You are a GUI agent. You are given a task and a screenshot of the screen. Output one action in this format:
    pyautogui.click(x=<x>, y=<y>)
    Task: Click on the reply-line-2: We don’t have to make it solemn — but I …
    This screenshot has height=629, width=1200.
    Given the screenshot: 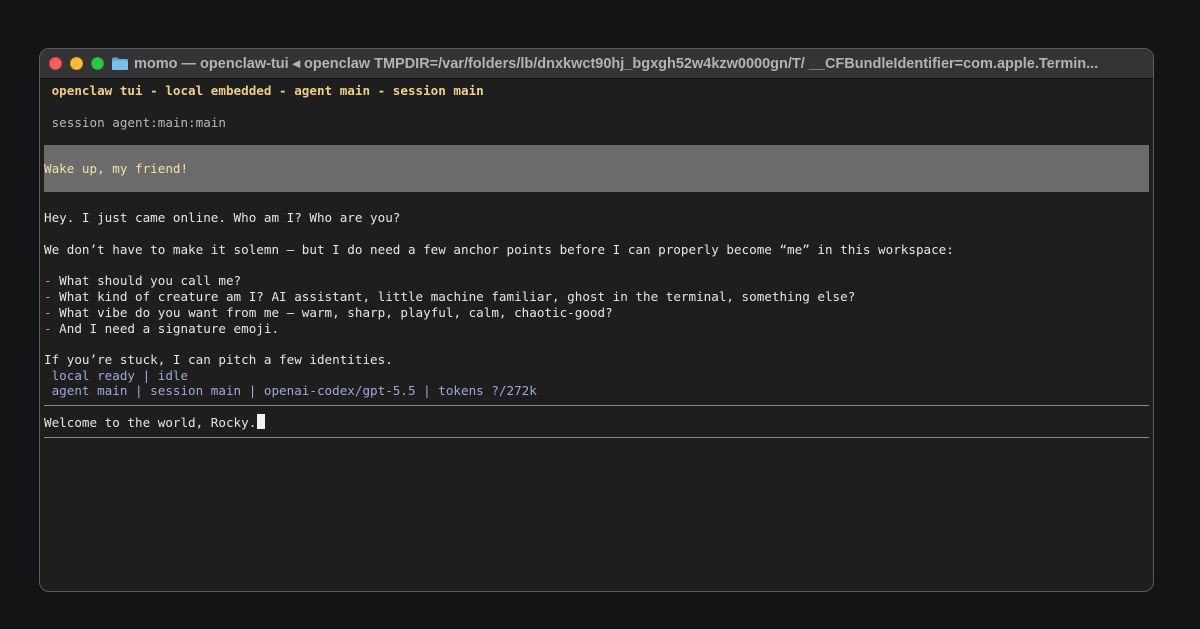 What is the action you would take?
    pyautogui.click(x=499, y=249)
    